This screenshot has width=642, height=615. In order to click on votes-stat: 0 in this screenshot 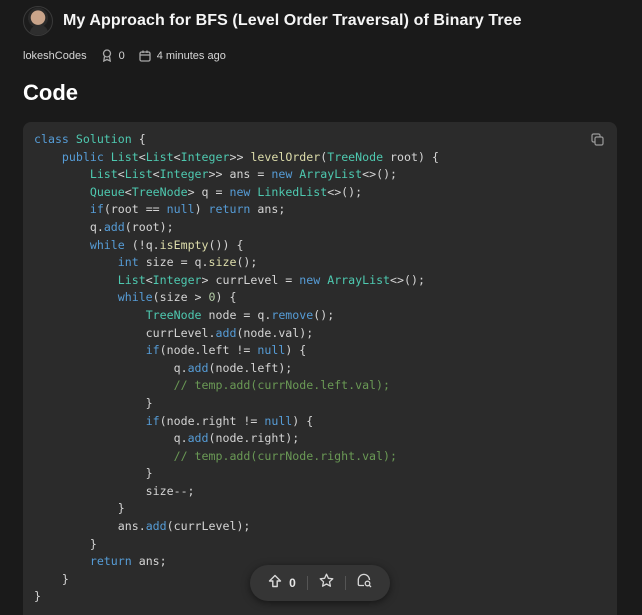, I will do `click(113, 55)`.